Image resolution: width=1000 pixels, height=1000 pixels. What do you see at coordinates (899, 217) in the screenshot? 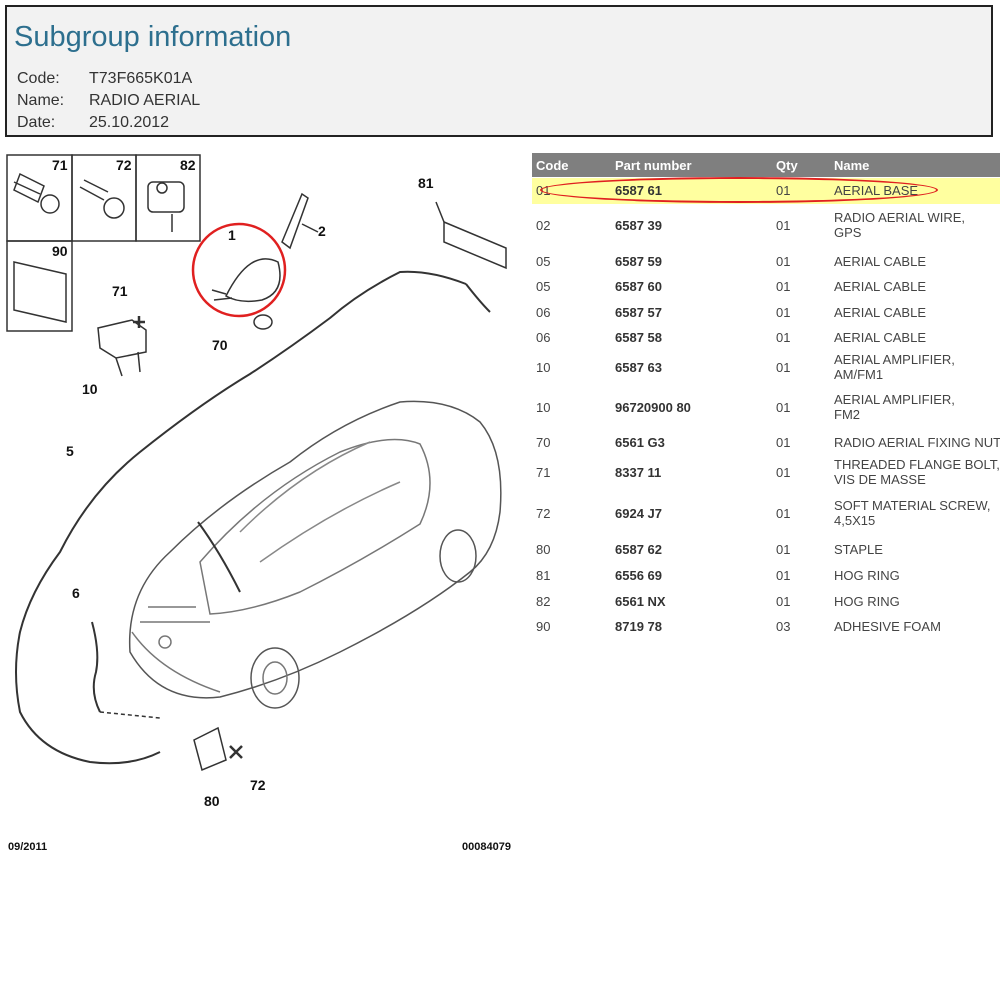
I see `row-name: RADIO AERIAL WIRE,` at bounding box center [899, 217].